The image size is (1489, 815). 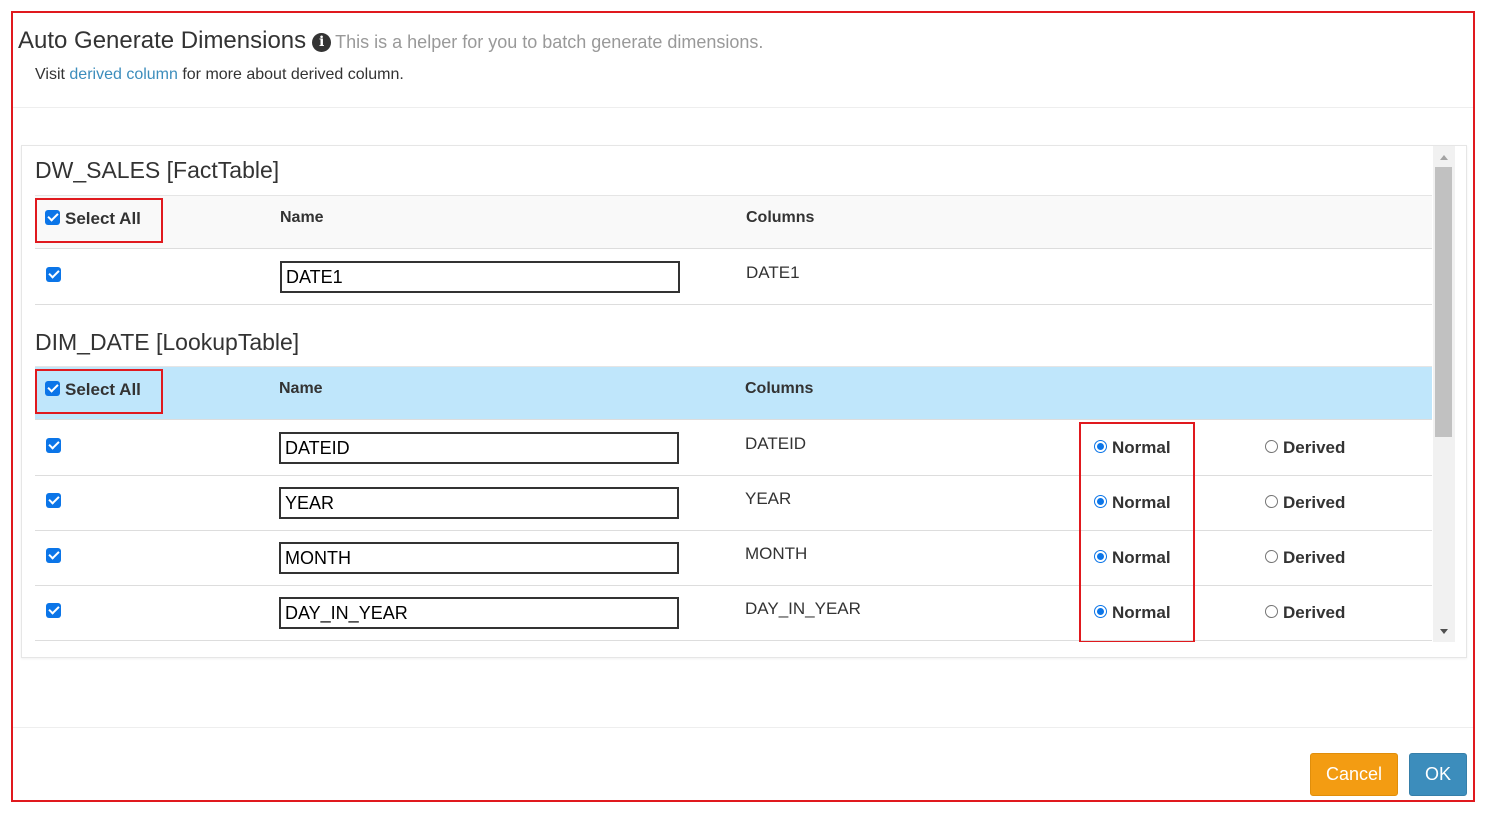 I want to click on visit-prefix: Visit, so click(x=52, y=74).